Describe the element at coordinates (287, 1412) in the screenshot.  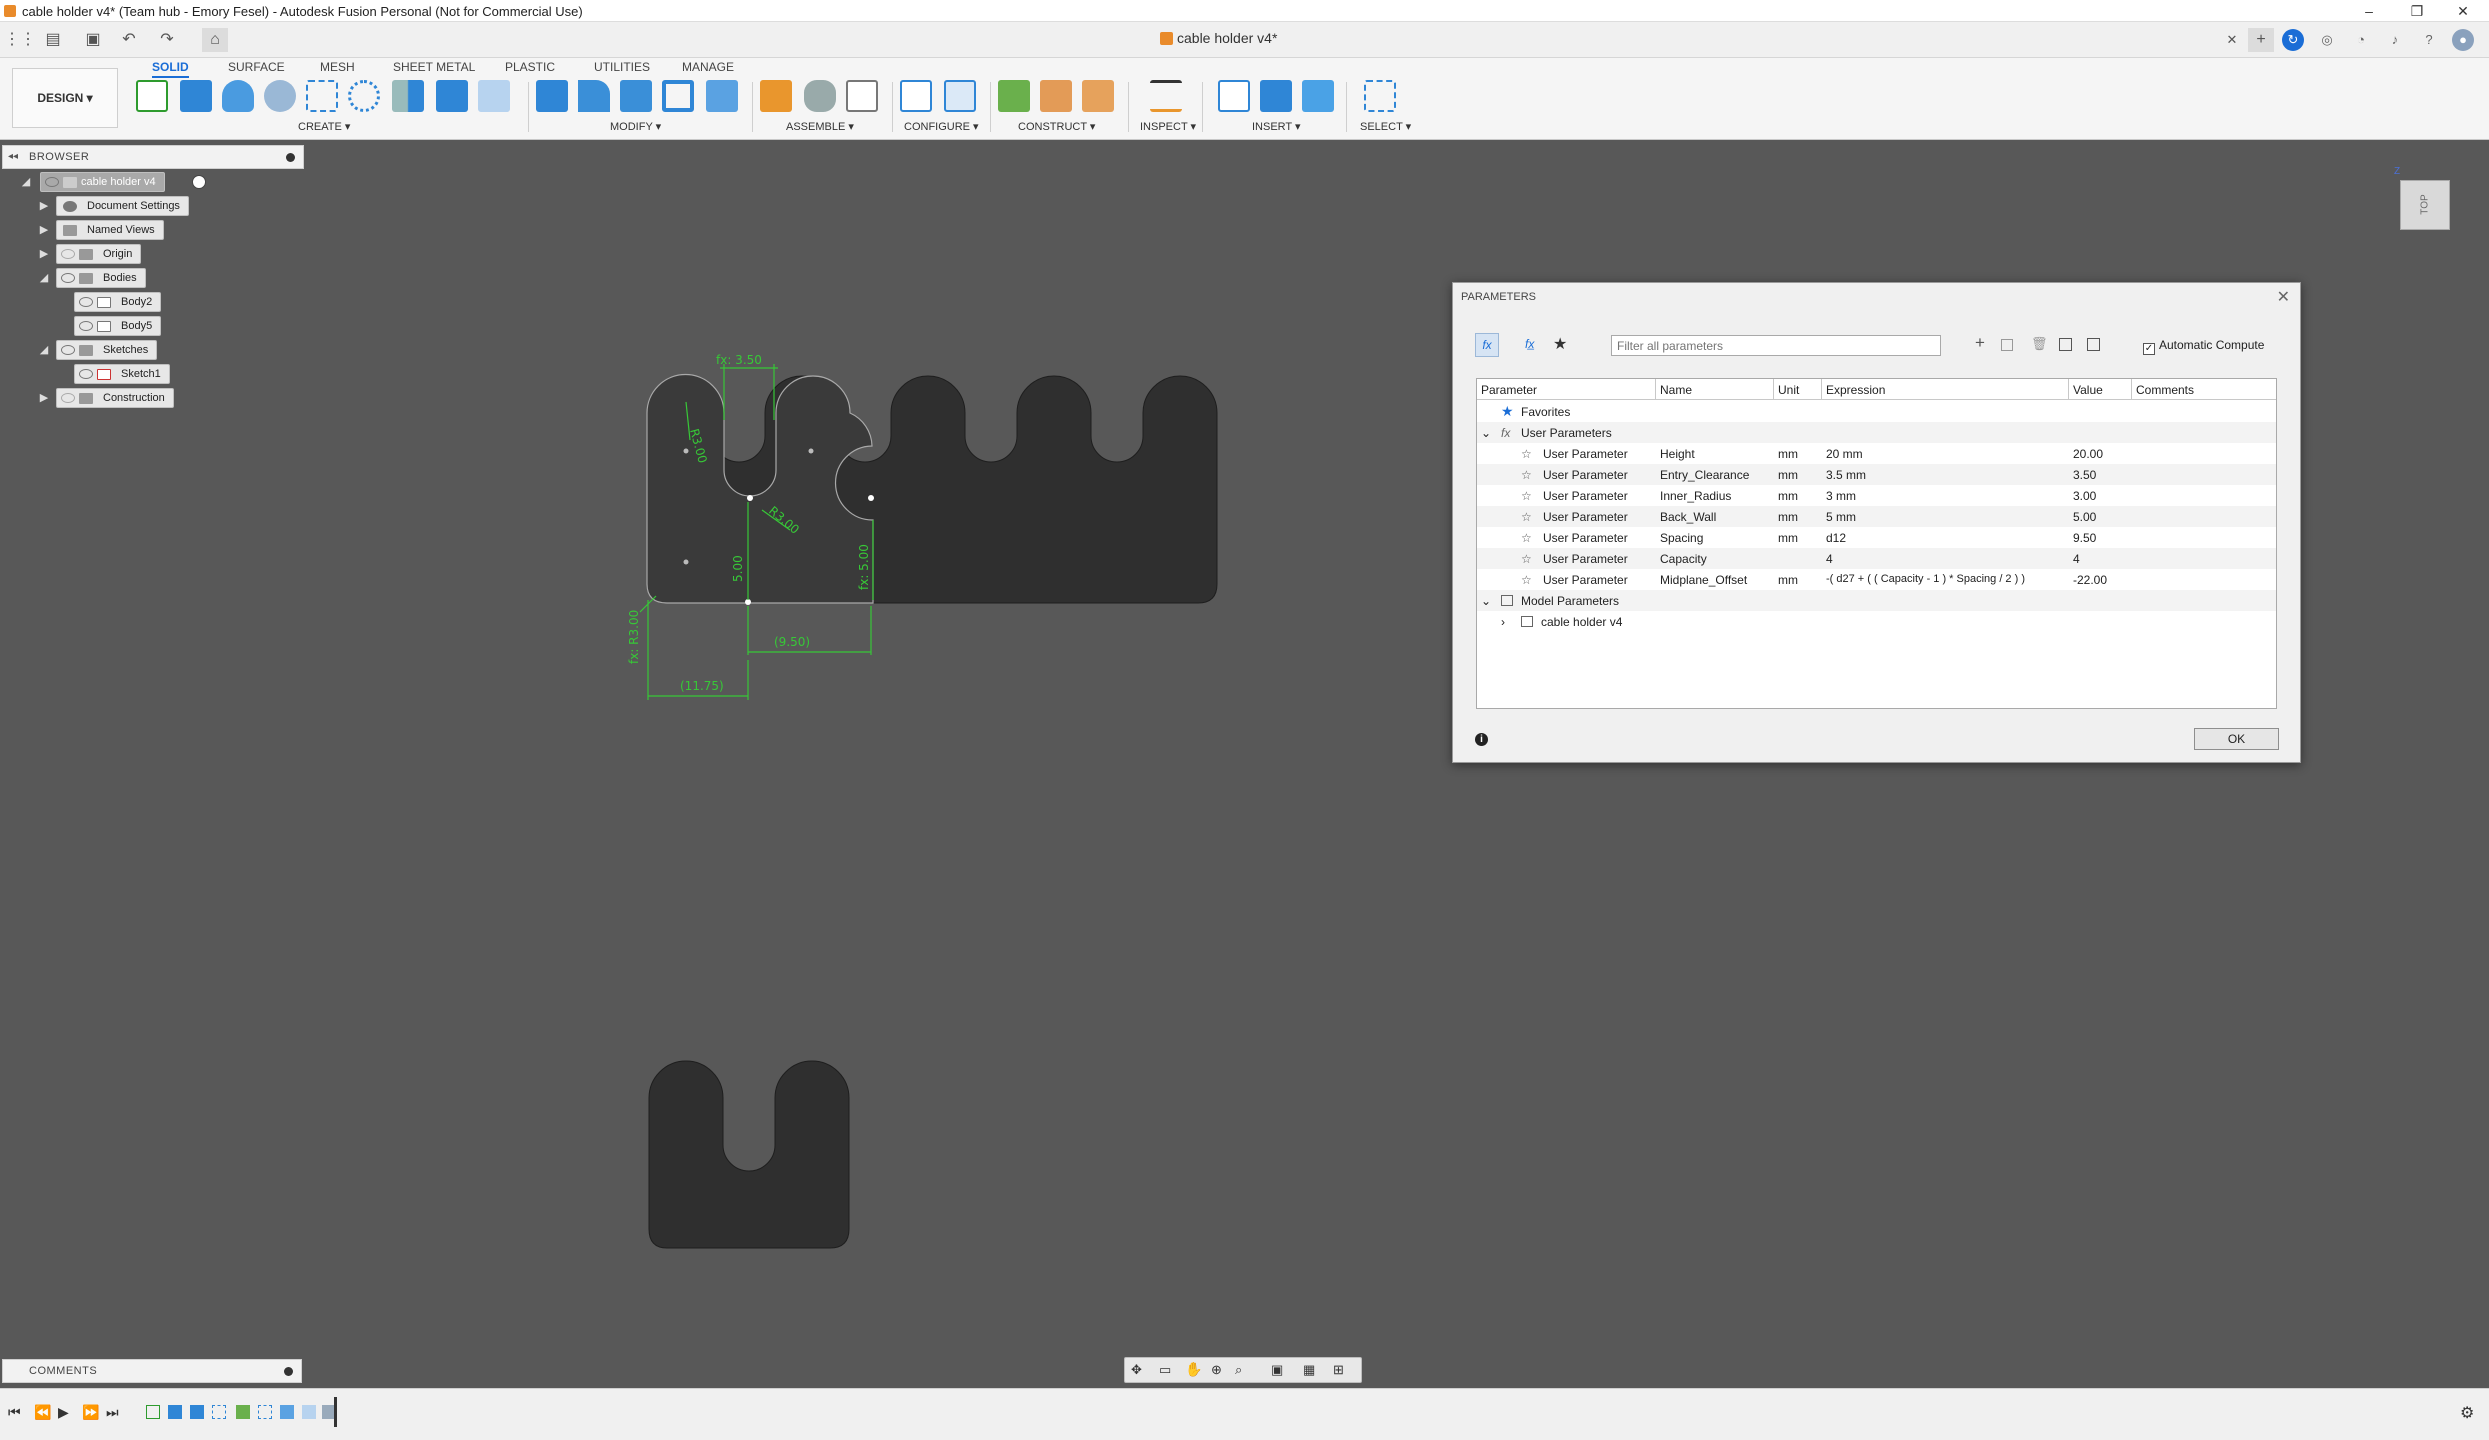
I see `timeline-feature-mirror` at that location.